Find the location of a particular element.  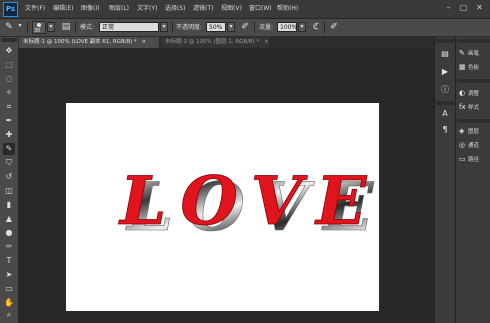

styles-icon: fx is located at coordinates (462, 107).